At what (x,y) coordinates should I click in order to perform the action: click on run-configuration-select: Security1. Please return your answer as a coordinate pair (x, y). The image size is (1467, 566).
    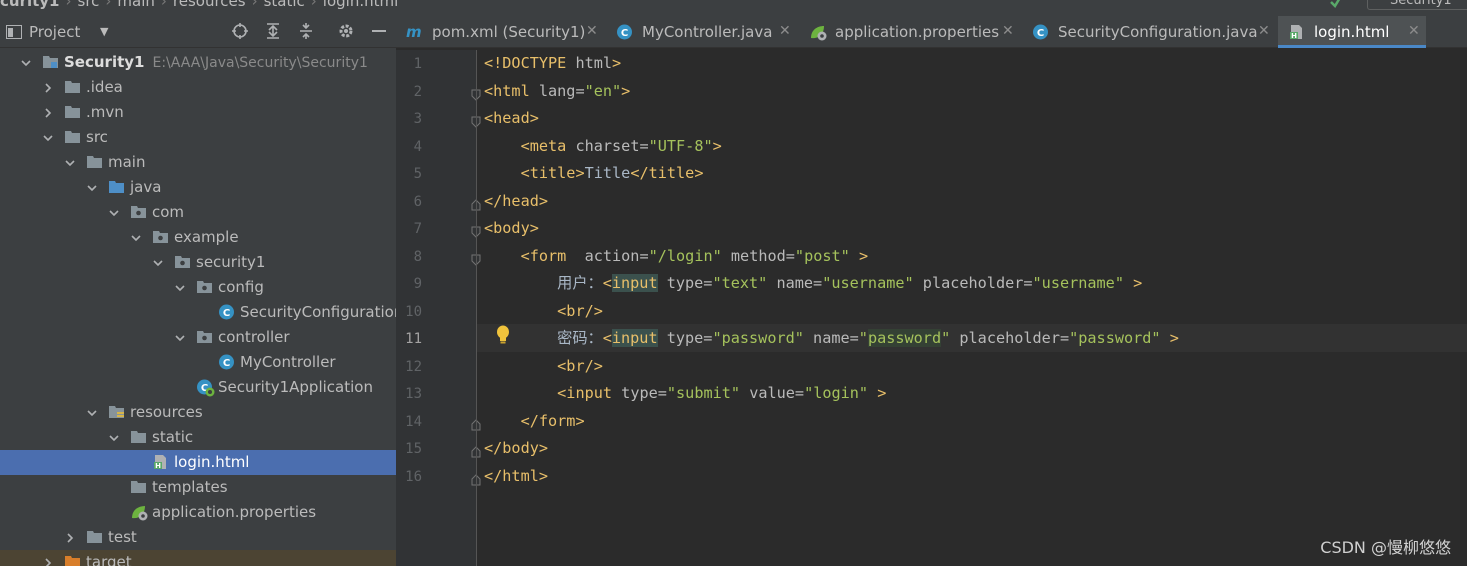
    Looking at the image, I should click on (1417, 5).